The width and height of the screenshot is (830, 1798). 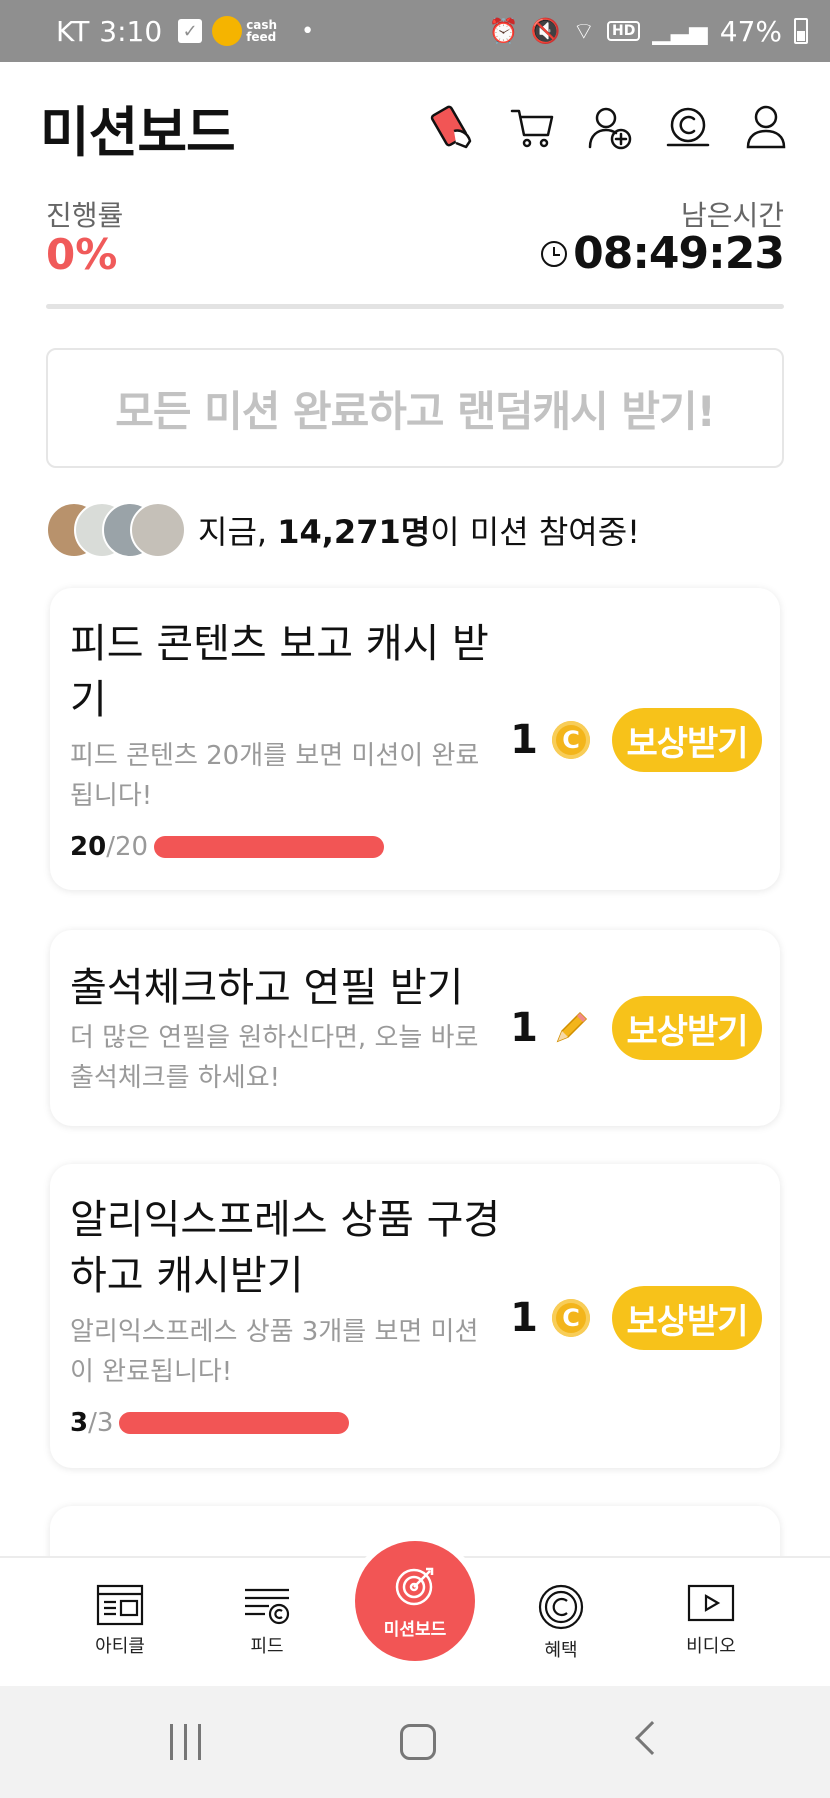 What do you see at coordinates (418, 1742) in the screenshot?
I see `home-button` at bounding box center [418, 1742].